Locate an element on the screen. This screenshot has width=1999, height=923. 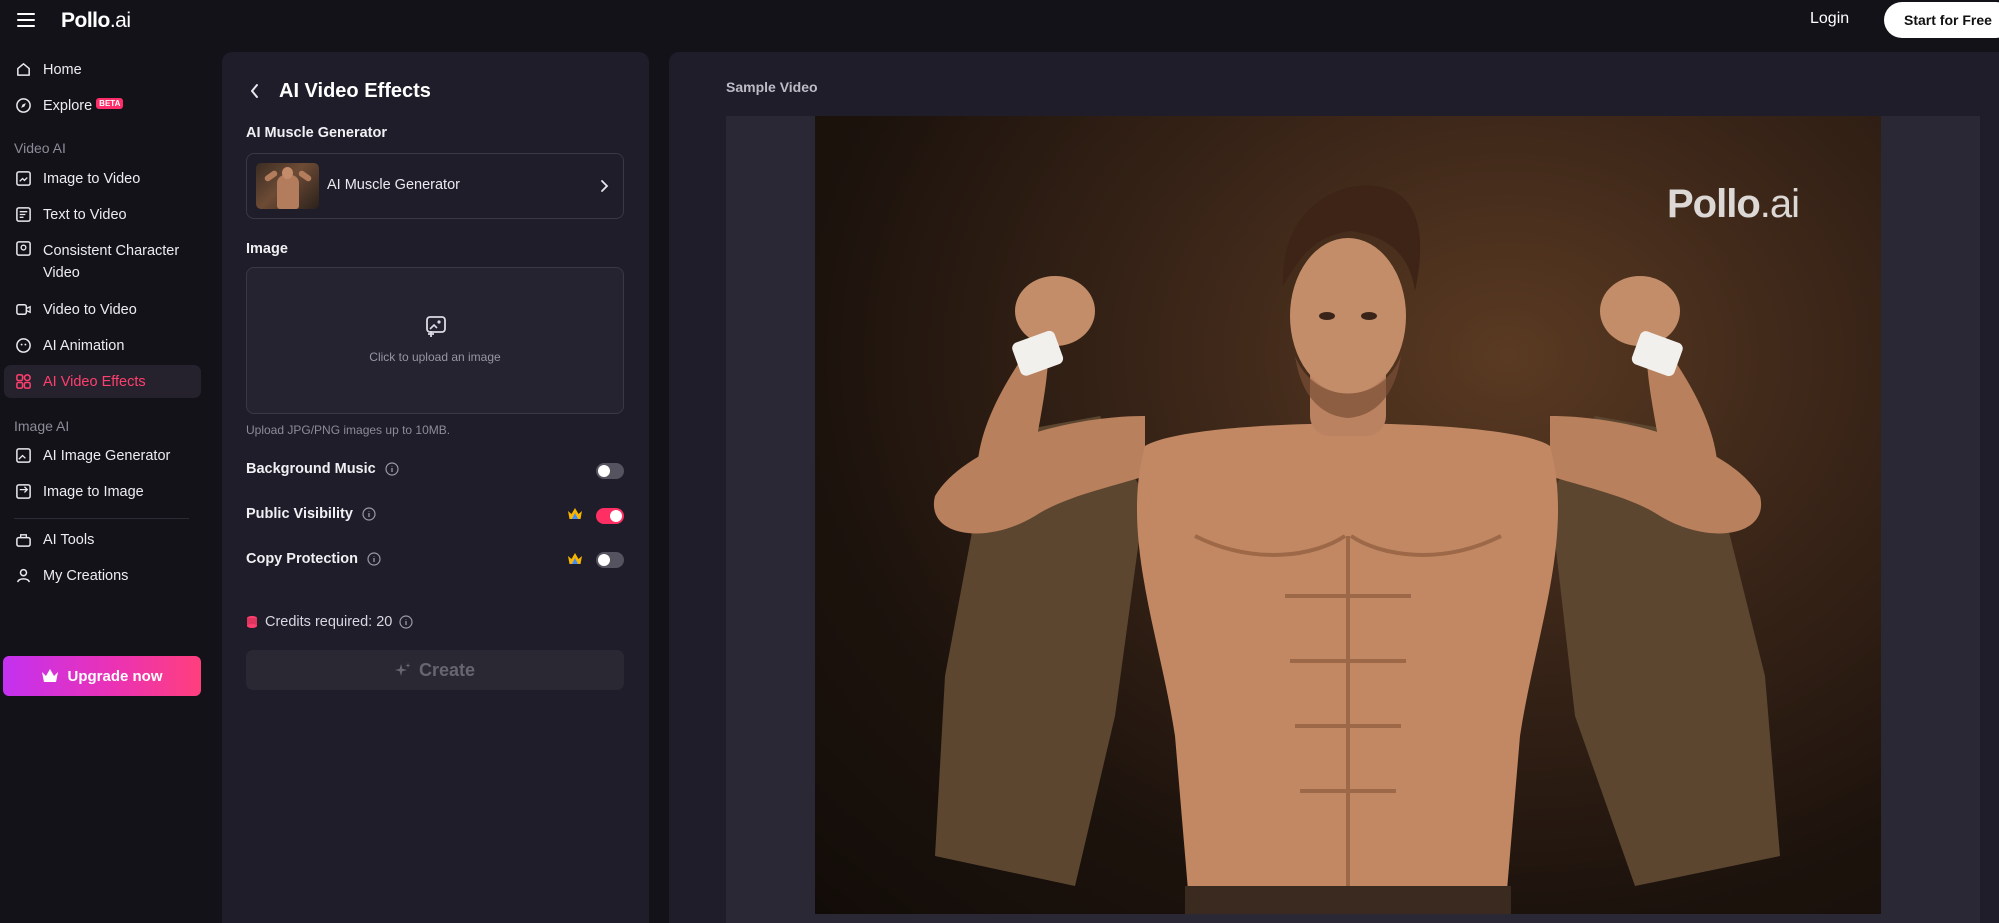
text-video-icon is located at coordinates (23, 214).